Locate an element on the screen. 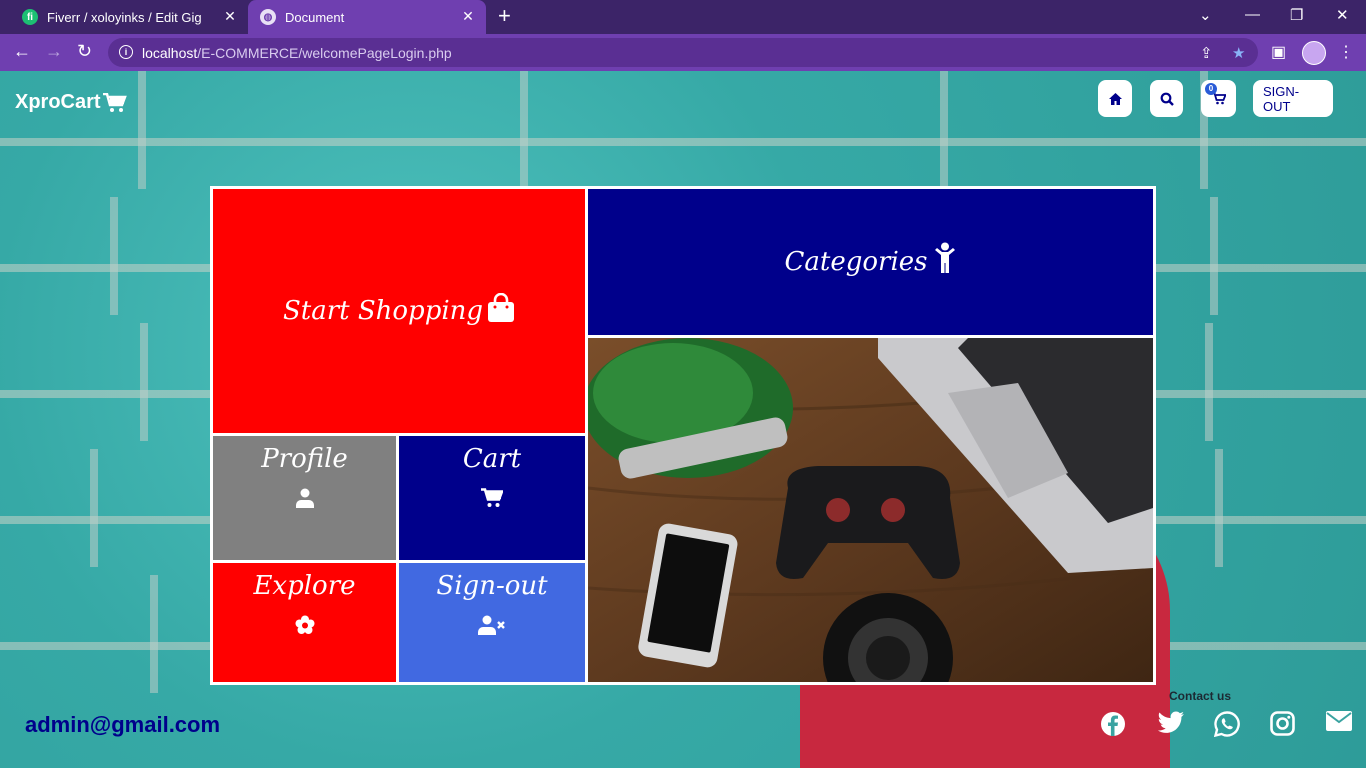 The width and height of the screenshot is (1366, 768). child-icon is located at coordinates (944, 257).